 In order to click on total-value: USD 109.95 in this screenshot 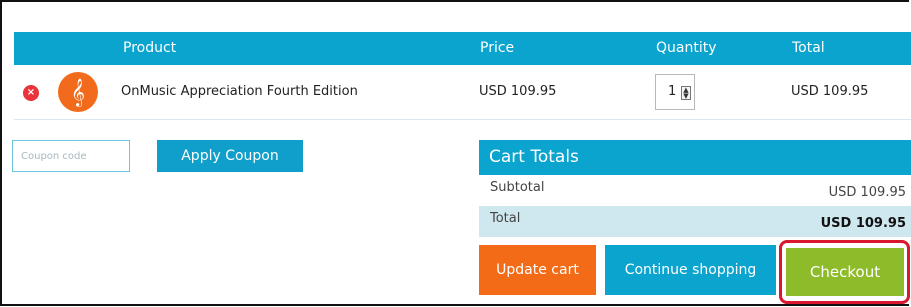, I will do `click(863, 223)`.